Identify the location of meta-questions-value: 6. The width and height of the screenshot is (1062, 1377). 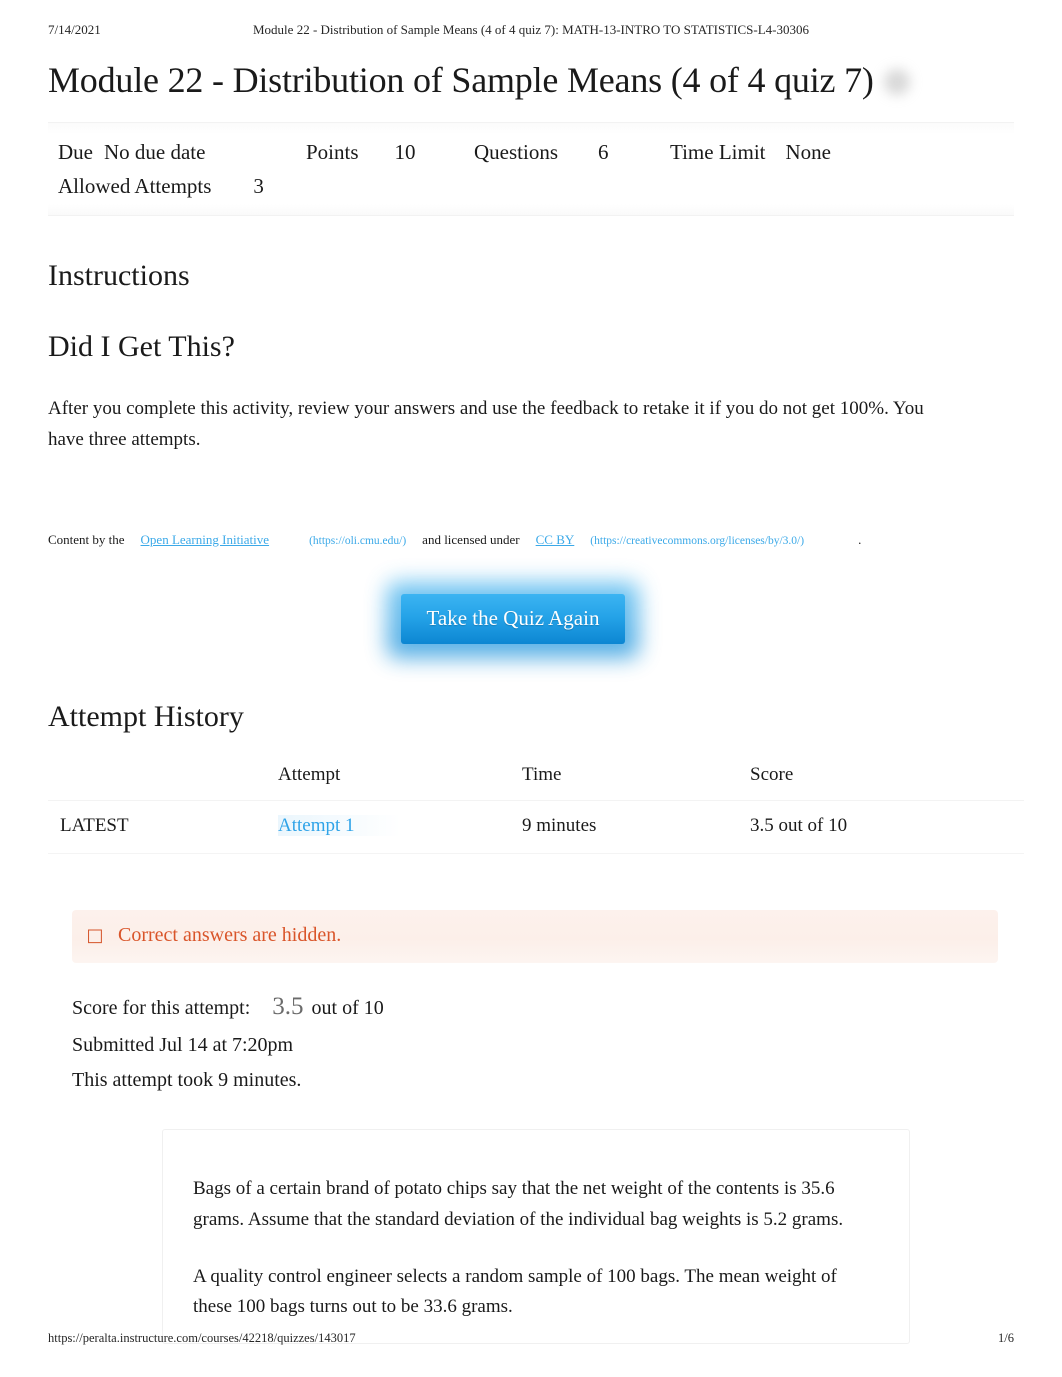
(603, 152).